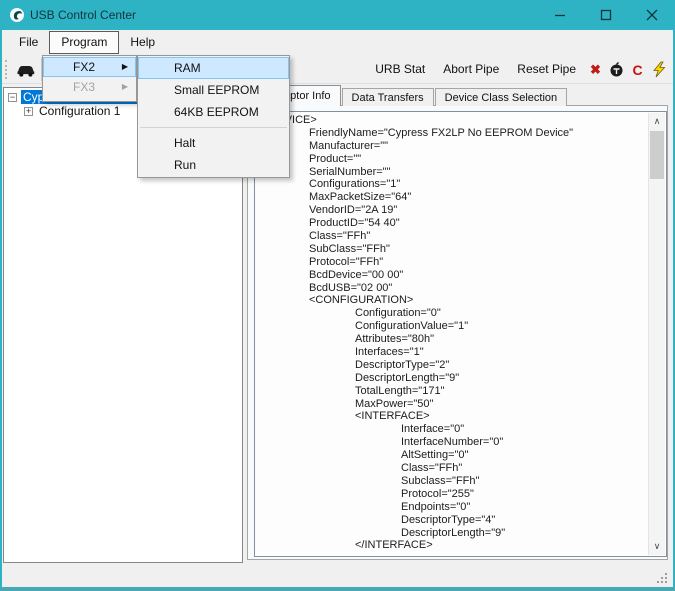  I want to click on descriptor-line: Protocol="255", so click(437, 493).